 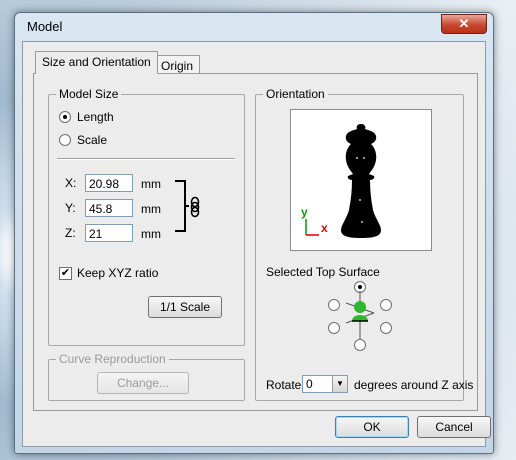 I want to click on top-surface-radio-lower-left, so click(x=334, y=328).